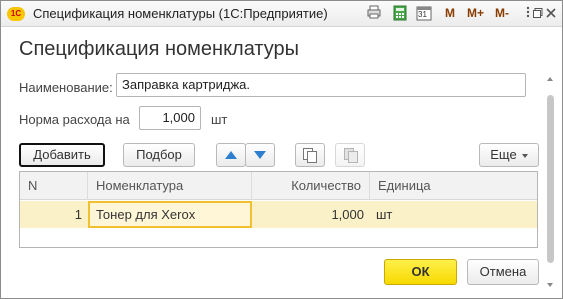 Image resolution: width=563 pixels, height=299 pixels. I want to click on calendar-icon: 31, so click(424, 14).